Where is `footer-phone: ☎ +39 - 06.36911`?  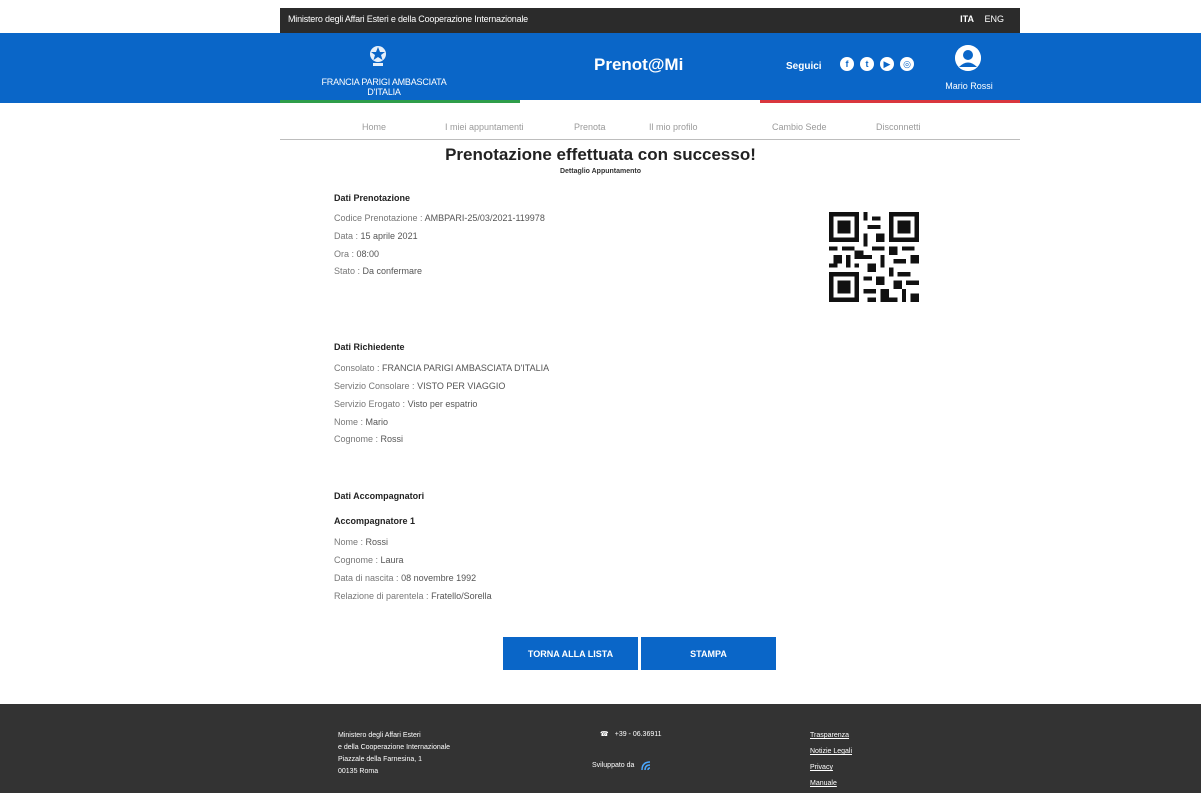
footer-phone: ☎ +39 - 06.36911 is located at coordinates (631, 734).